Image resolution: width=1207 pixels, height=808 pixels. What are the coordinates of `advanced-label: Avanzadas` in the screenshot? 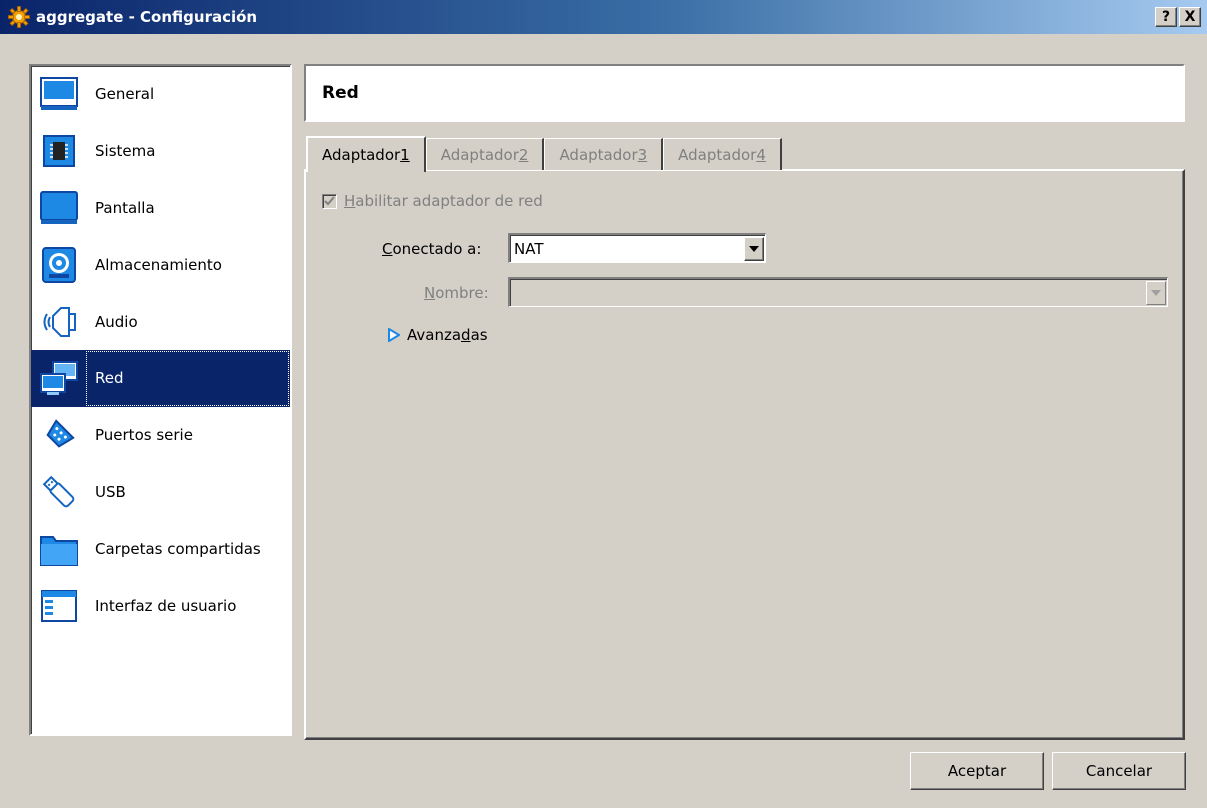 It's located at (447, 335).